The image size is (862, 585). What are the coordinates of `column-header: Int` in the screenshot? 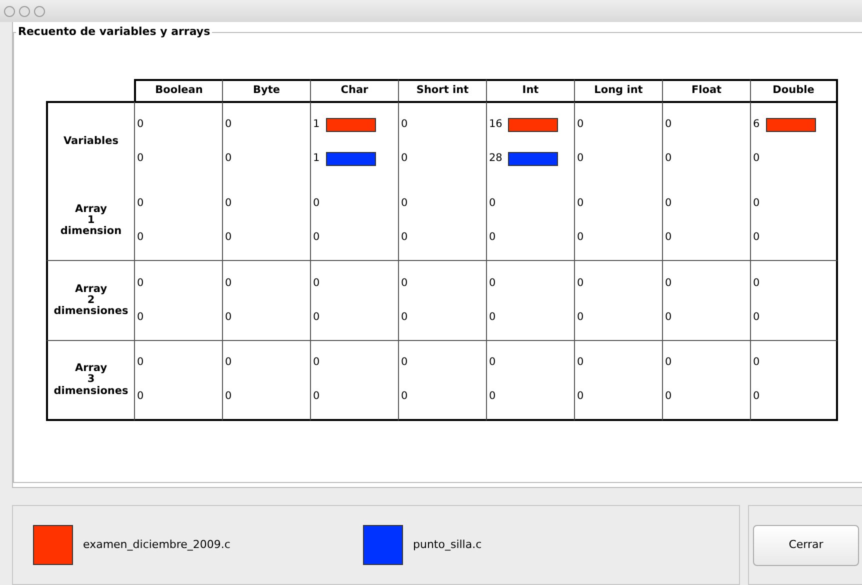 It's located at (530, 90).